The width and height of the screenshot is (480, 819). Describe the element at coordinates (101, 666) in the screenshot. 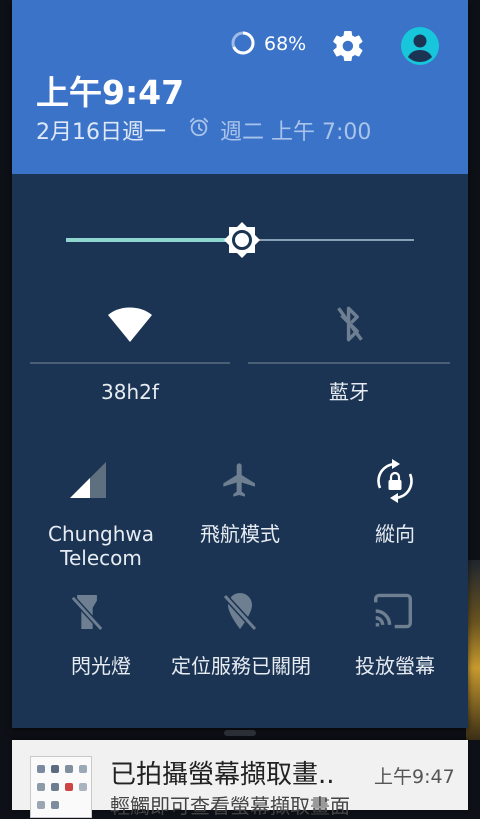

I see `flashlight-label: 閃光燈` at that location.